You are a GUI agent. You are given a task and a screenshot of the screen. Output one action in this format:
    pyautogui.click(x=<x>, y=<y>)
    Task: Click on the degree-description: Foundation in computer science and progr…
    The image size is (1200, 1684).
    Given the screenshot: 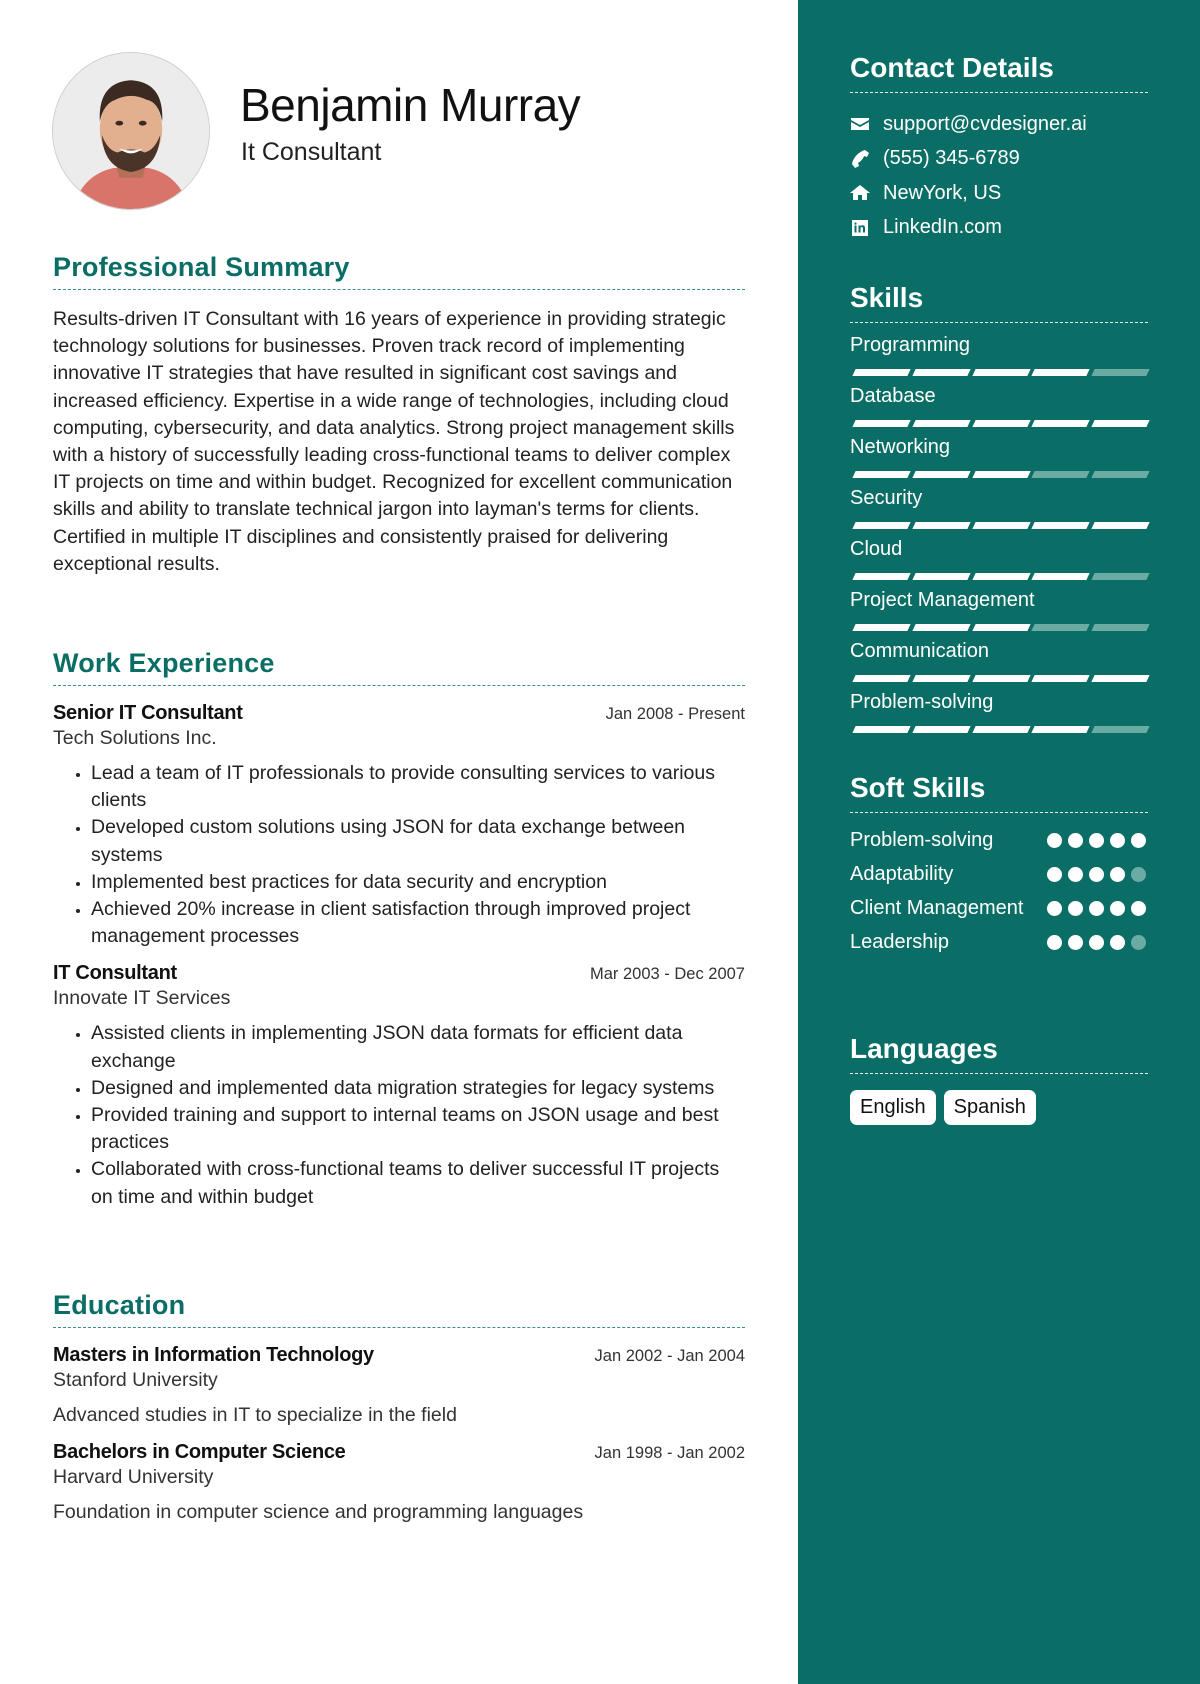 What is the action you would take?
    pyautogui.click(x=318, y=1512)
    